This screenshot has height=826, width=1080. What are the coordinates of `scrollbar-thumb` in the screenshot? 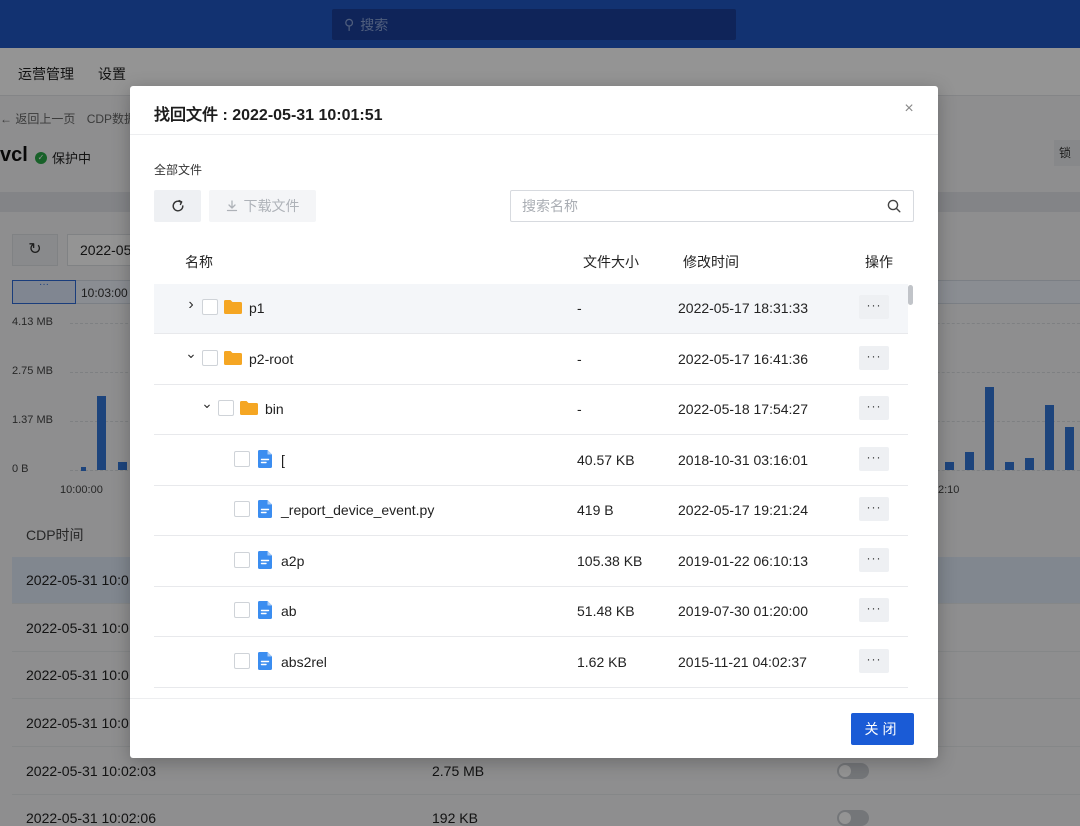 It's located at (910, 295).